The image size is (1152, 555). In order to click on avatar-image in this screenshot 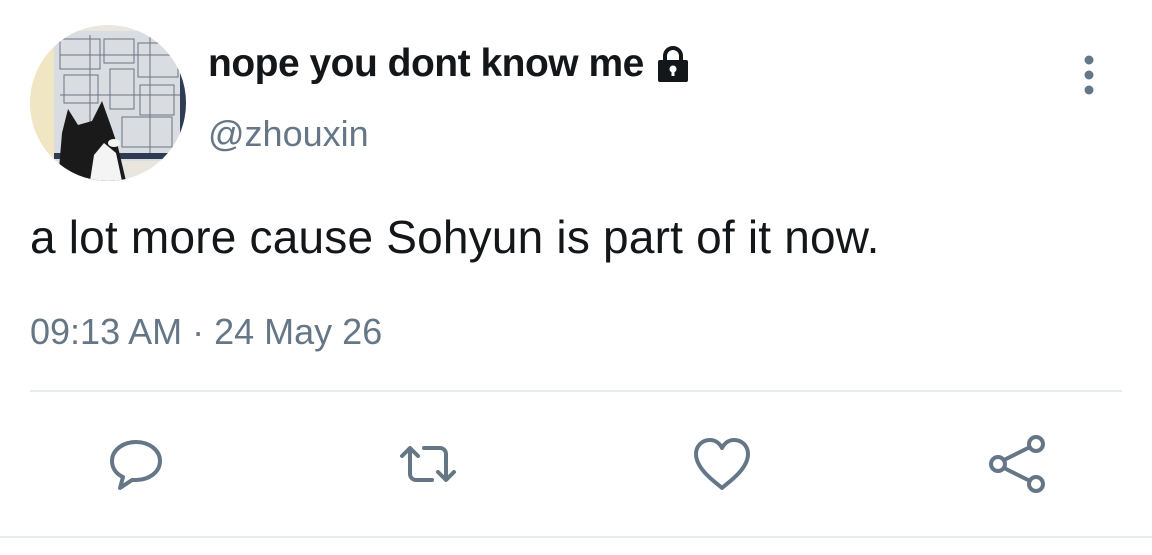, I will do `click(108, 103)`.